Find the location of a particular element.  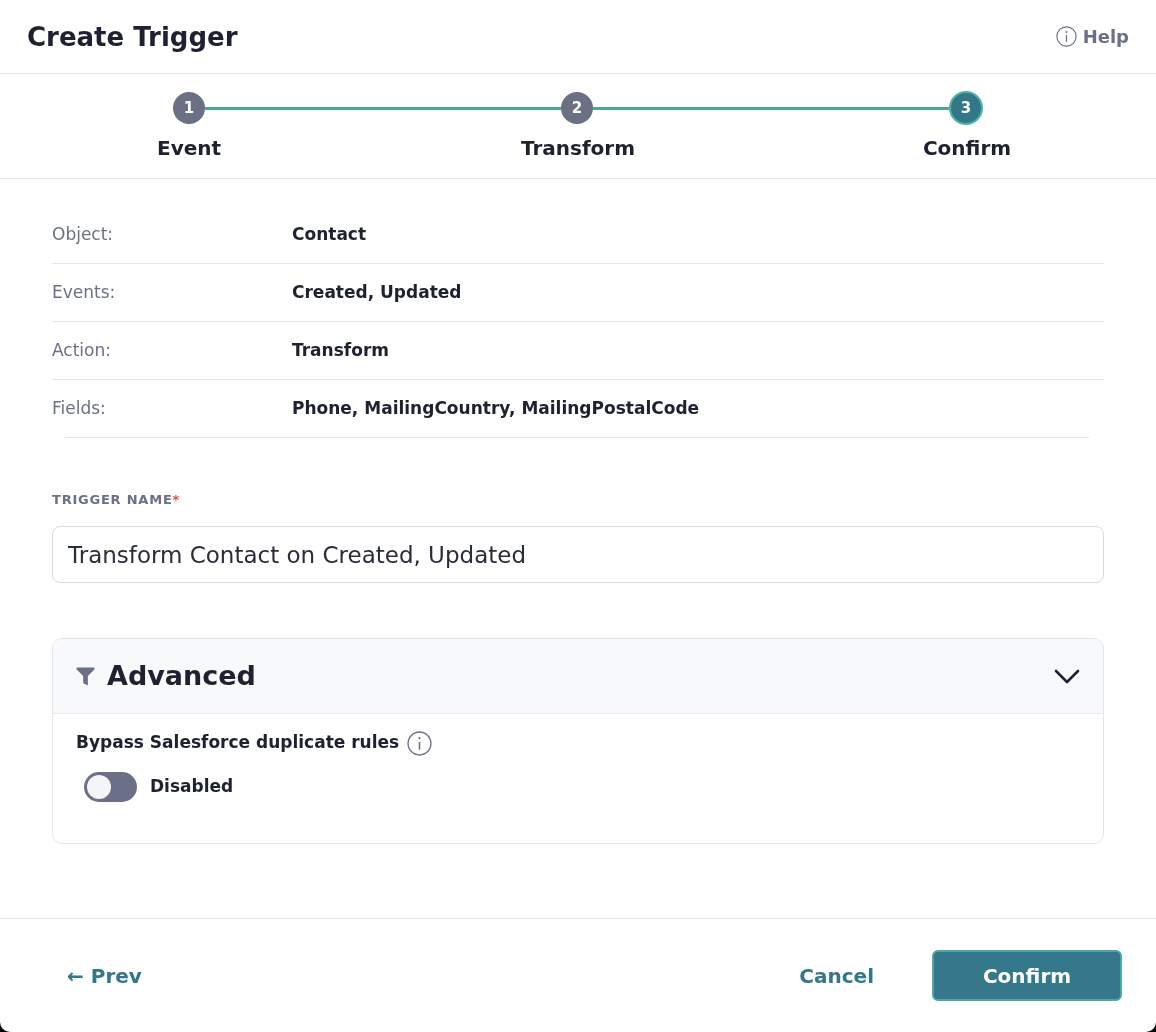

summary-label: Action: is located at coordinates (81, 349).